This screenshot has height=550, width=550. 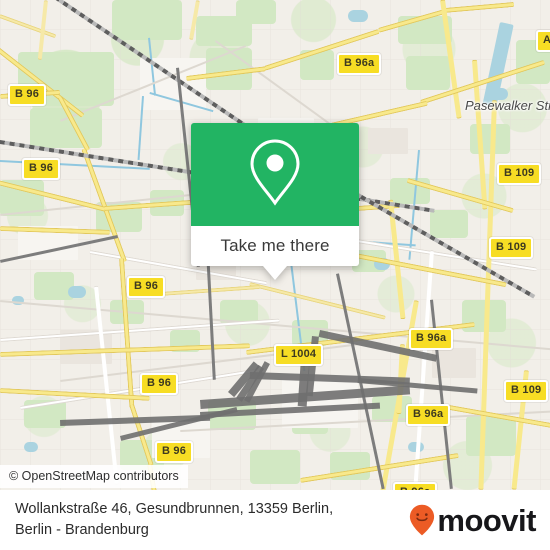 I want to click on road-shield-b96a-midright: B 96a, so click(x=431, y=339).